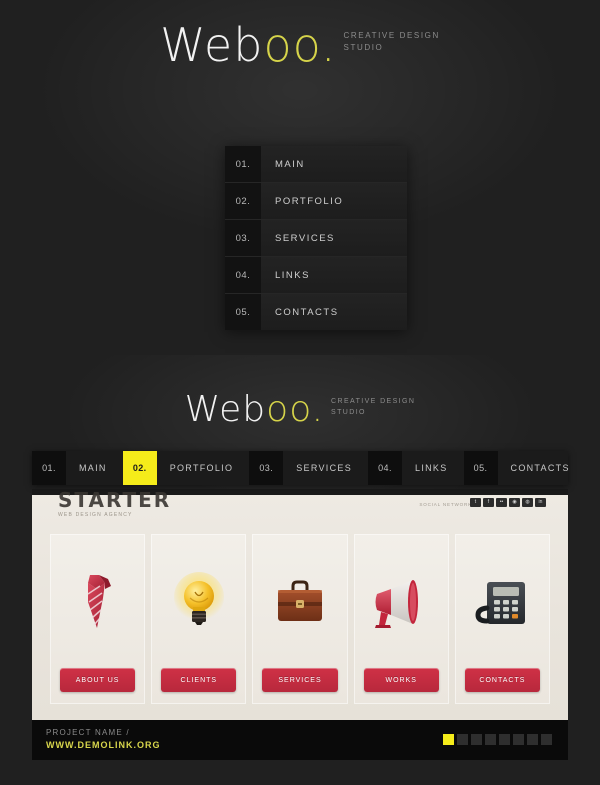 The width and height of the screenshot is (600, 785). I want to click on horizontal-nav-item-contacts: 05. Contacts, so click(524, 468).